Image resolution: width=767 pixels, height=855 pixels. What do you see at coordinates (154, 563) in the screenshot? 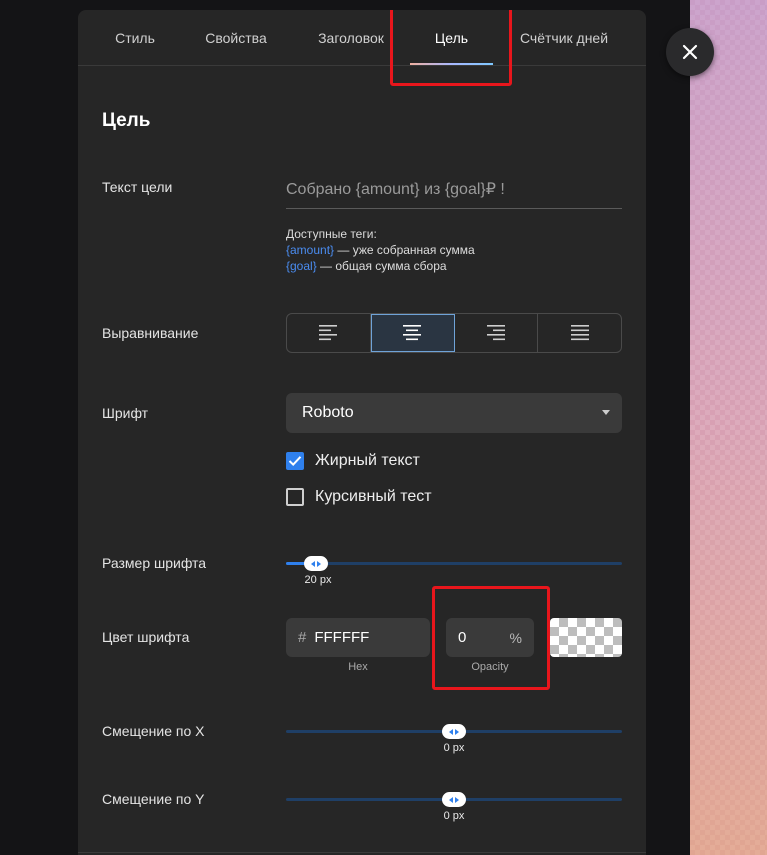
I see `font-size-label: Размер шрифта` at bounding box center [154, 563].